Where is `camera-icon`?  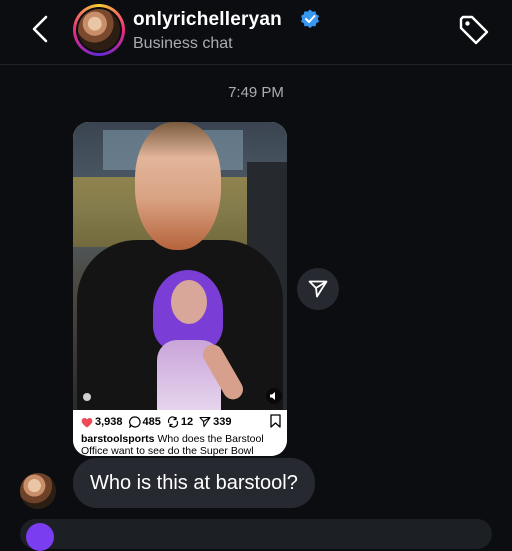
camera-icon is located at coordinates (40, 537).